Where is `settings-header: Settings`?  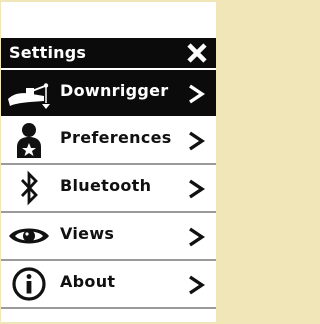
settings-header: Settings is located at coordinates (108, 53).